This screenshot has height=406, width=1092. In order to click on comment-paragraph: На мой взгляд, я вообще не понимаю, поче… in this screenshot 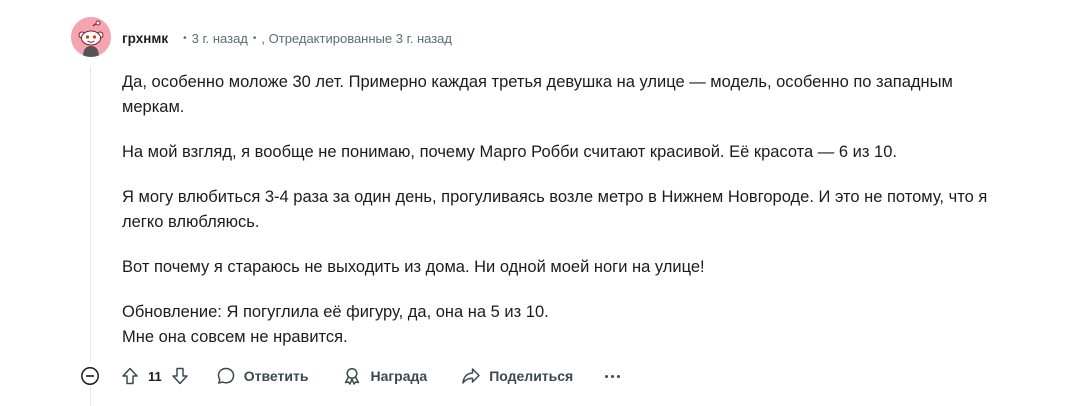, I will do `click(509, 152)`.